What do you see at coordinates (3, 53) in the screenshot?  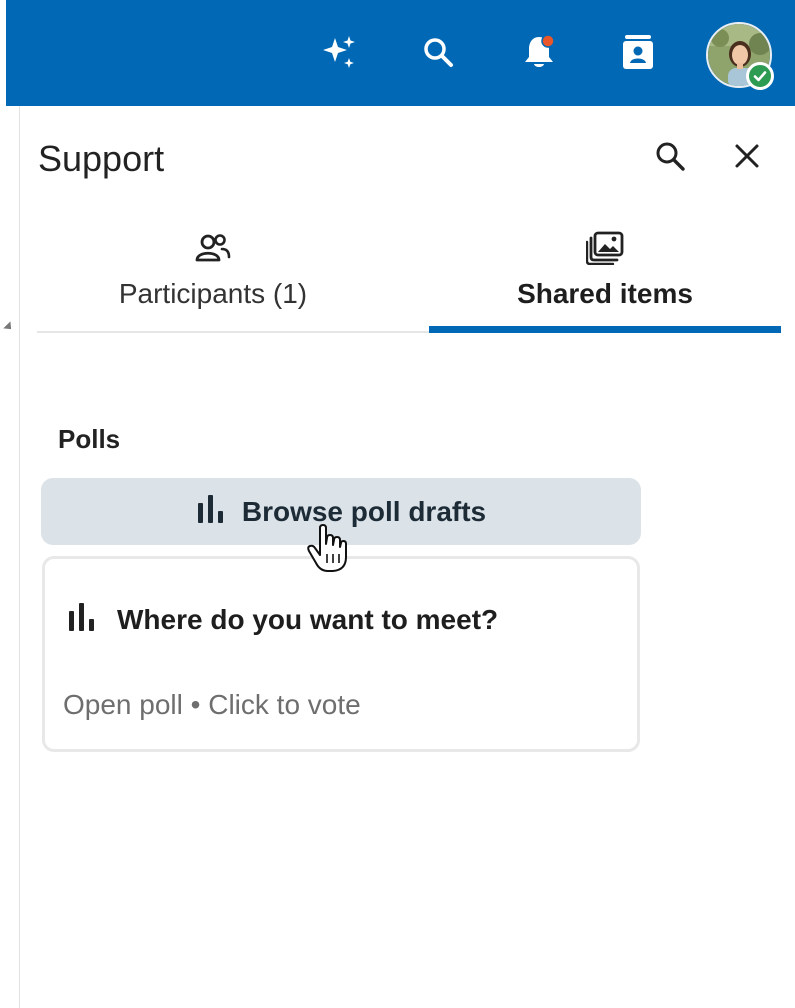 I see `header-edge` at bounding box center [3, 53].